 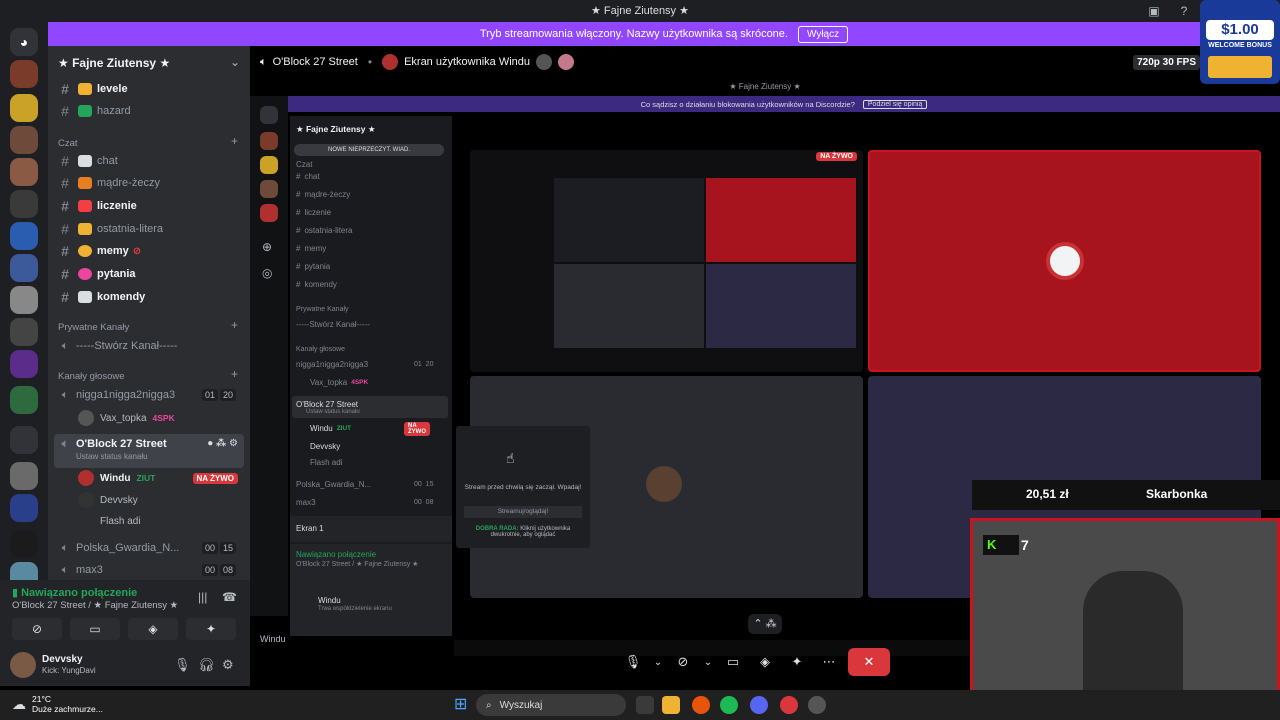 What do you see at coordinates (1184, 11) in the screenshot?
I see `help-icon: ?` at bounding box center [1184, 11].